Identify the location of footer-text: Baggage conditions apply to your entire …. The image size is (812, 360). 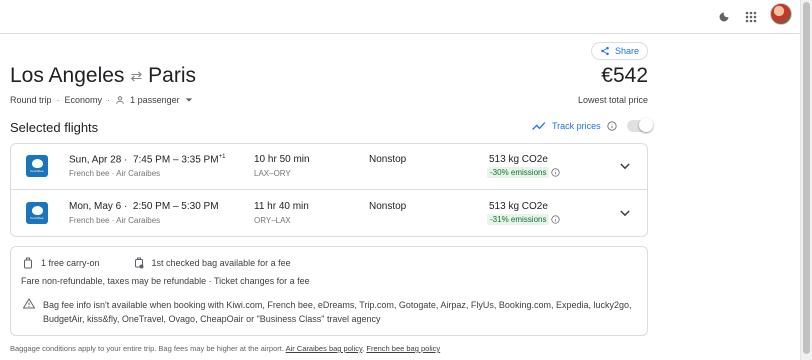
(147, 348).